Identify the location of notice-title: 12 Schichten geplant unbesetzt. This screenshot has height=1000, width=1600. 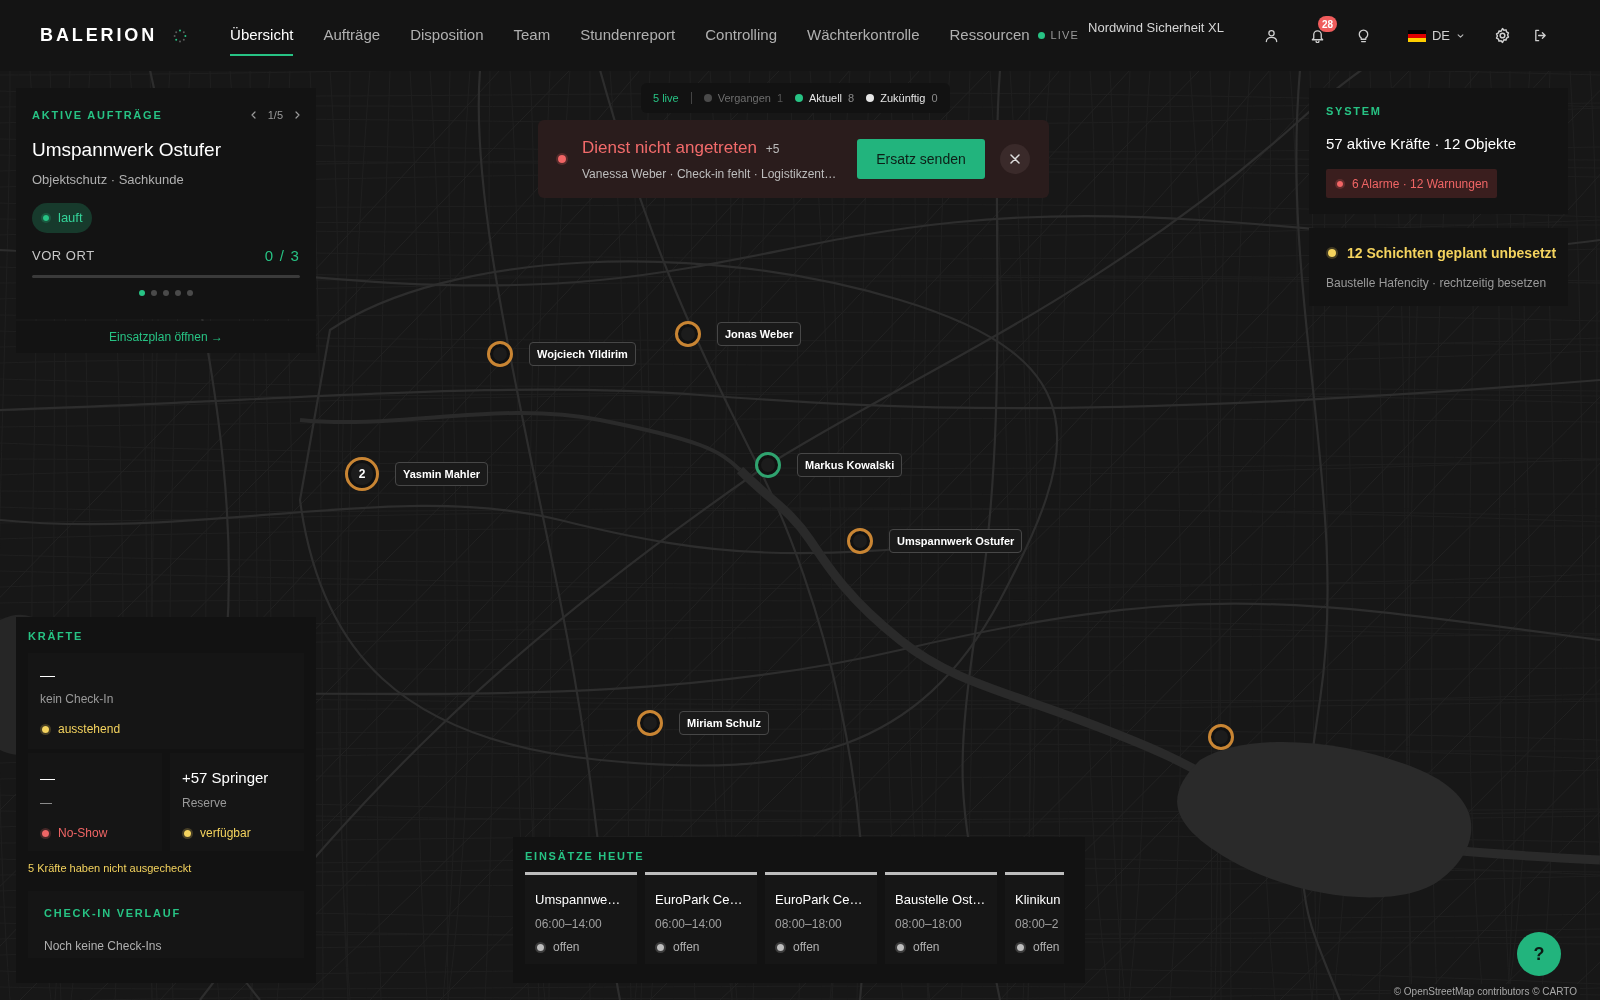
(1452, 253).